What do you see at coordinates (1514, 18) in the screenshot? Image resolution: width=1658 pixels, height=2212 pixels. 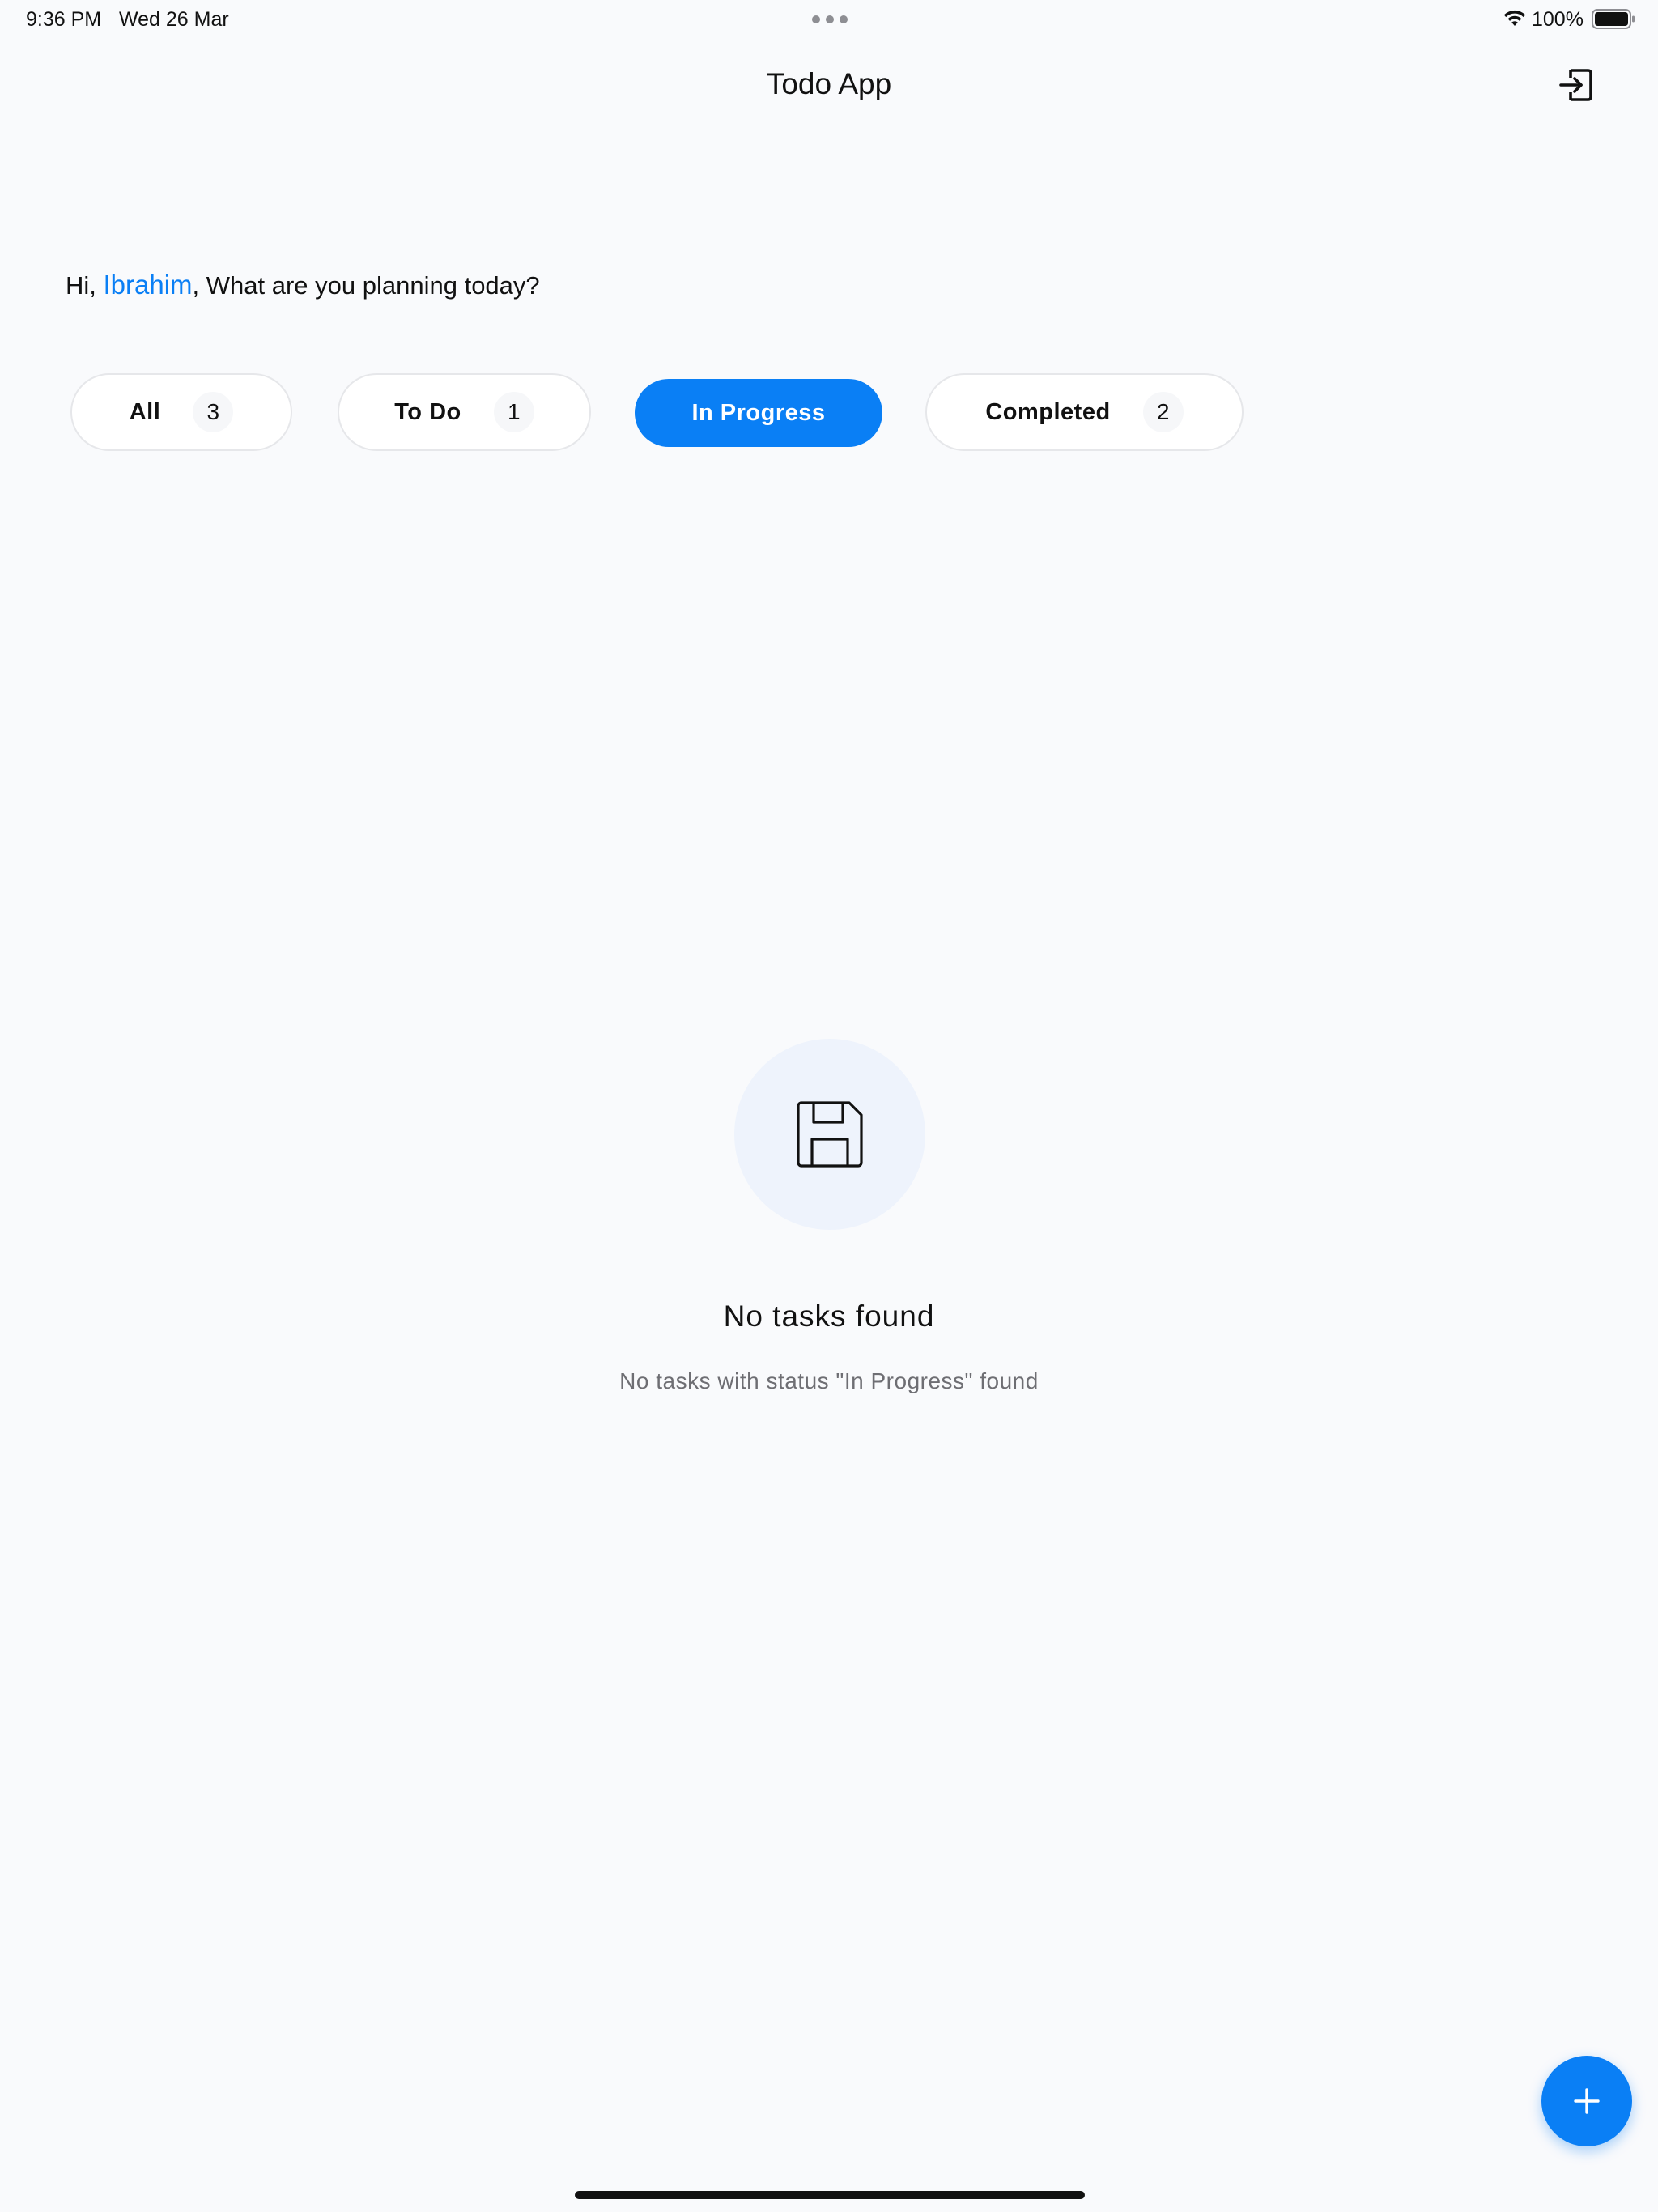 I see `wifi-icon` at bounding box center [1514, 18].